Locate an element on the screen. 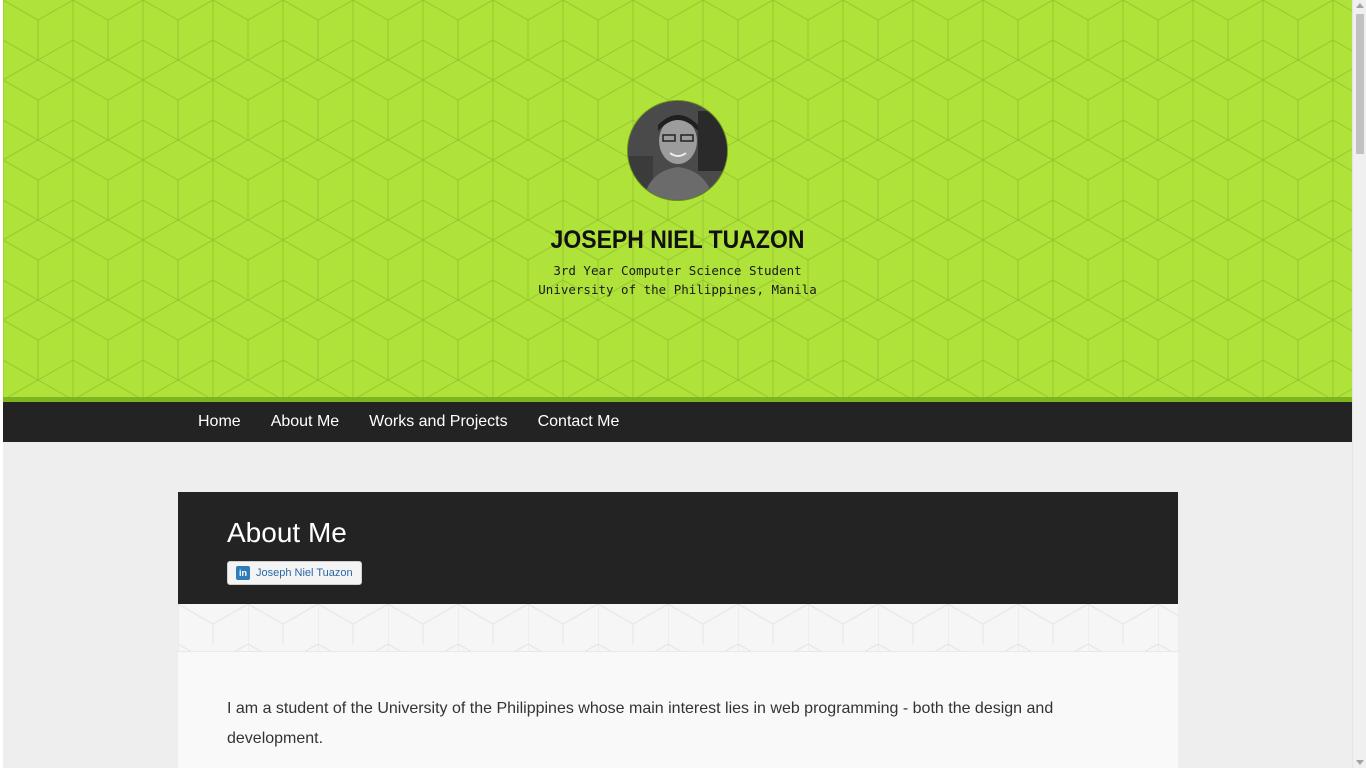  linkedin-label: Joseph Niel Tuazon is located at coordinates (304, 573).